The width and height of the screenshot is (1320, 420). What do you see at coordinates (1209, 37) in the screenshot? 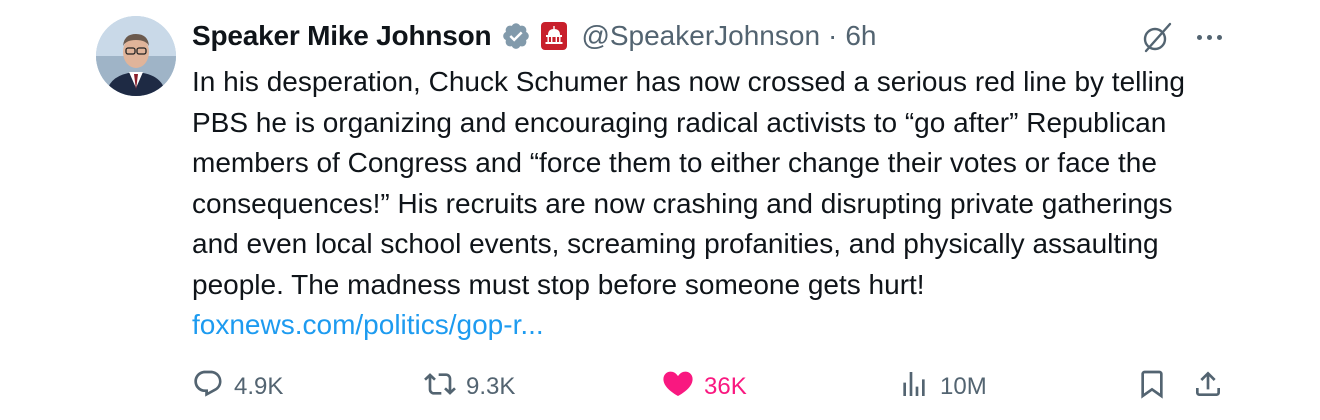
I see `more-icon` at bounding box center [1209, 37].